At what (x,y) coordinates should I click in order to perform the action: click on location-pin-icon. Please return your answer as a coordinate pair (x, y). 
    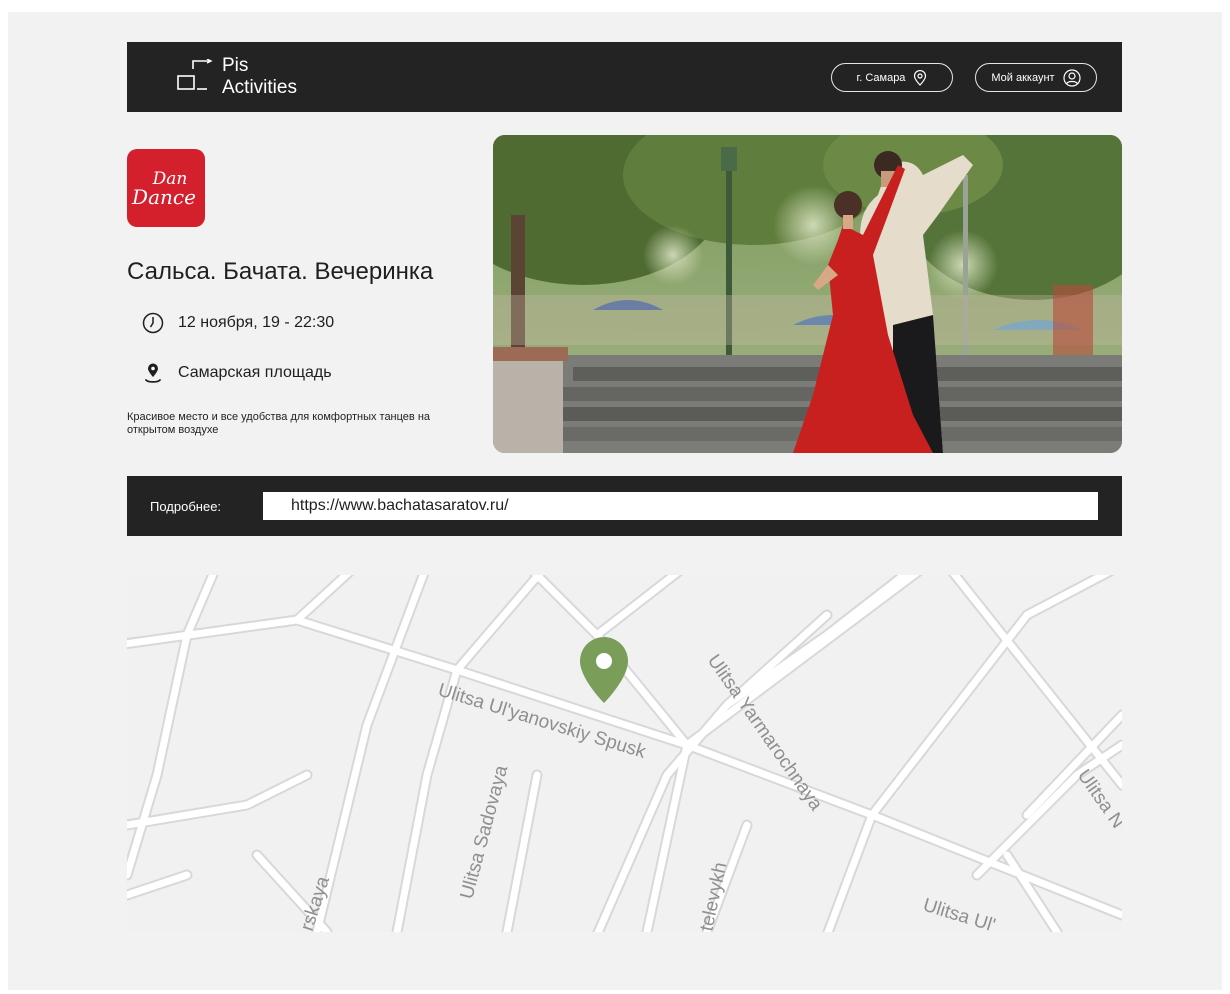
    Looking at the image, I should click on (920, 77).